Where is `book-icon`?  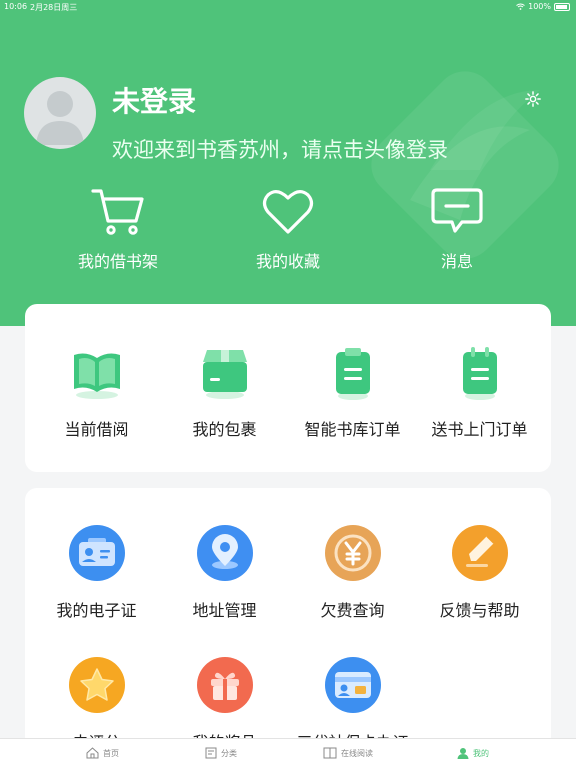
book-icon is located at coordinates (330, 753).